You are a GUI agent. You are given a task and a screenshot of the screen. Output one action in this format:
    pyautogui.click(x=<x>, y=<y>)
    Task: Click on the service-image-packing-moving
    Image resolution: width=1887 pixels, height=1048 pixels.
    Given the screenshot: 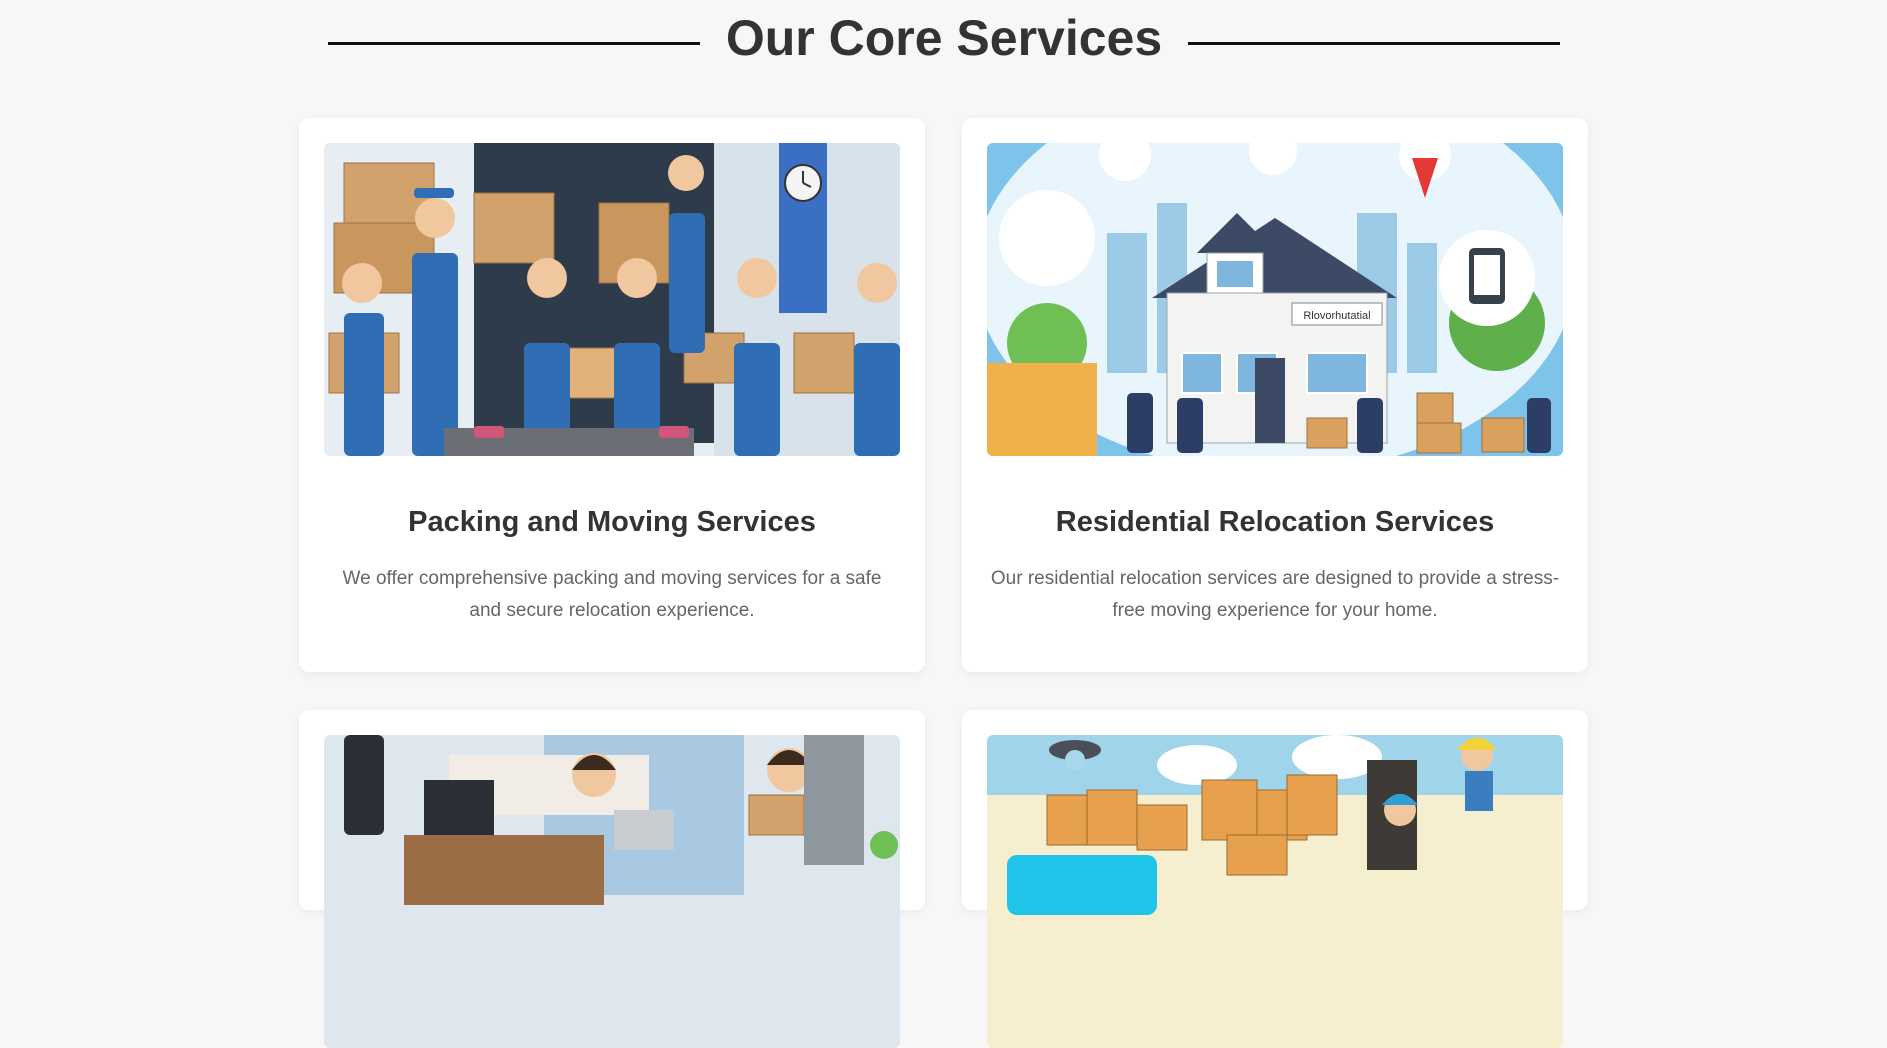 What is the action you would take?
    pyautogui.click(x=612, y=299)
    